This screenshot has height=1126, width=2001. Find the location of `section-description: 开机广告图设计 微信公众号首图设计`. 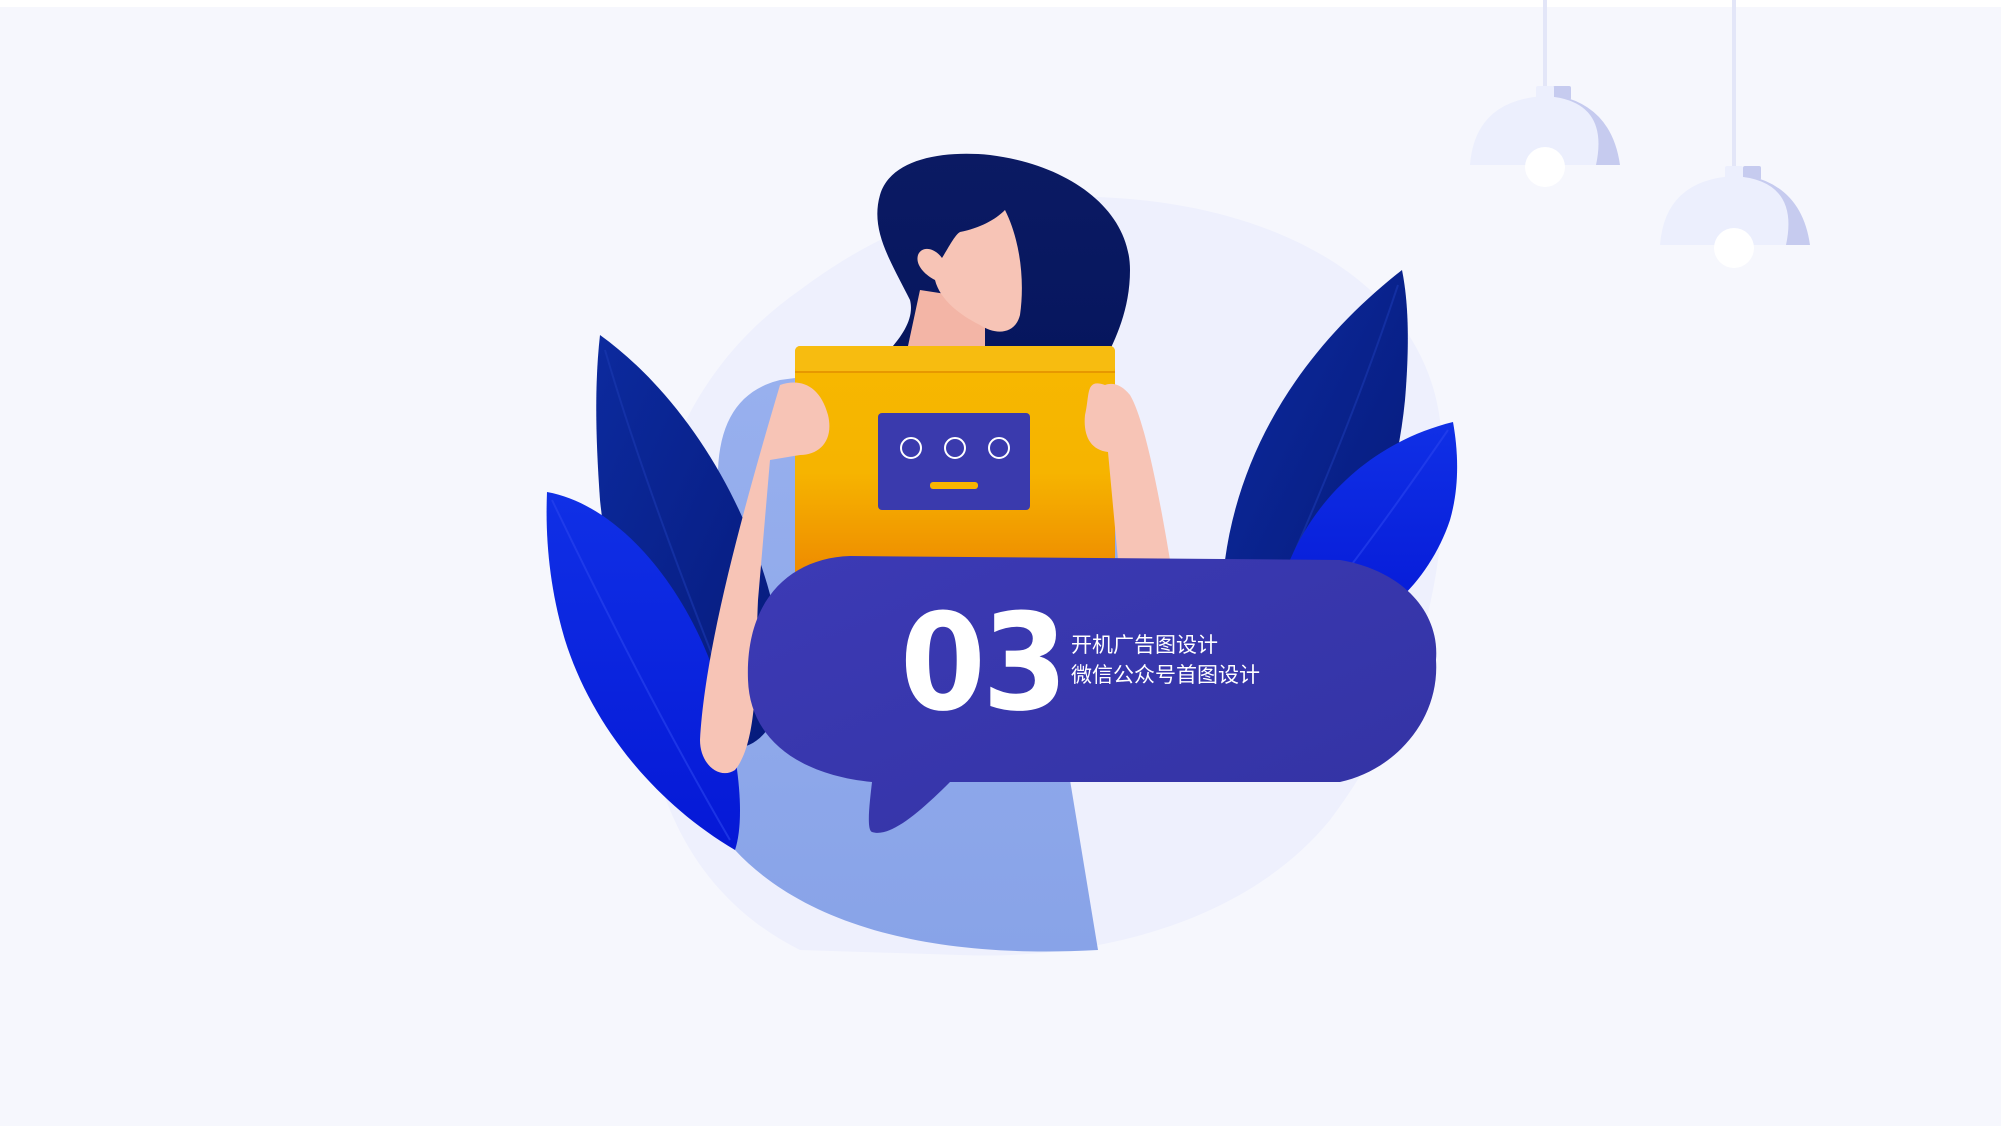

section-description: 开机广告图设计 微信公众号首图设计 is located at coordinates (1165, 660).